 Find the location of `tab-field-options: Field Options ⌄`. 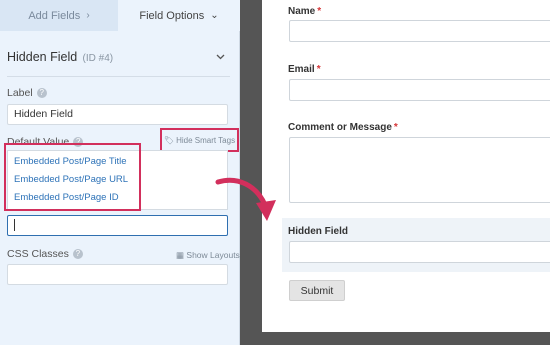

tab-field-options: Field Options ⌄ is located at coordinates (179, 15).